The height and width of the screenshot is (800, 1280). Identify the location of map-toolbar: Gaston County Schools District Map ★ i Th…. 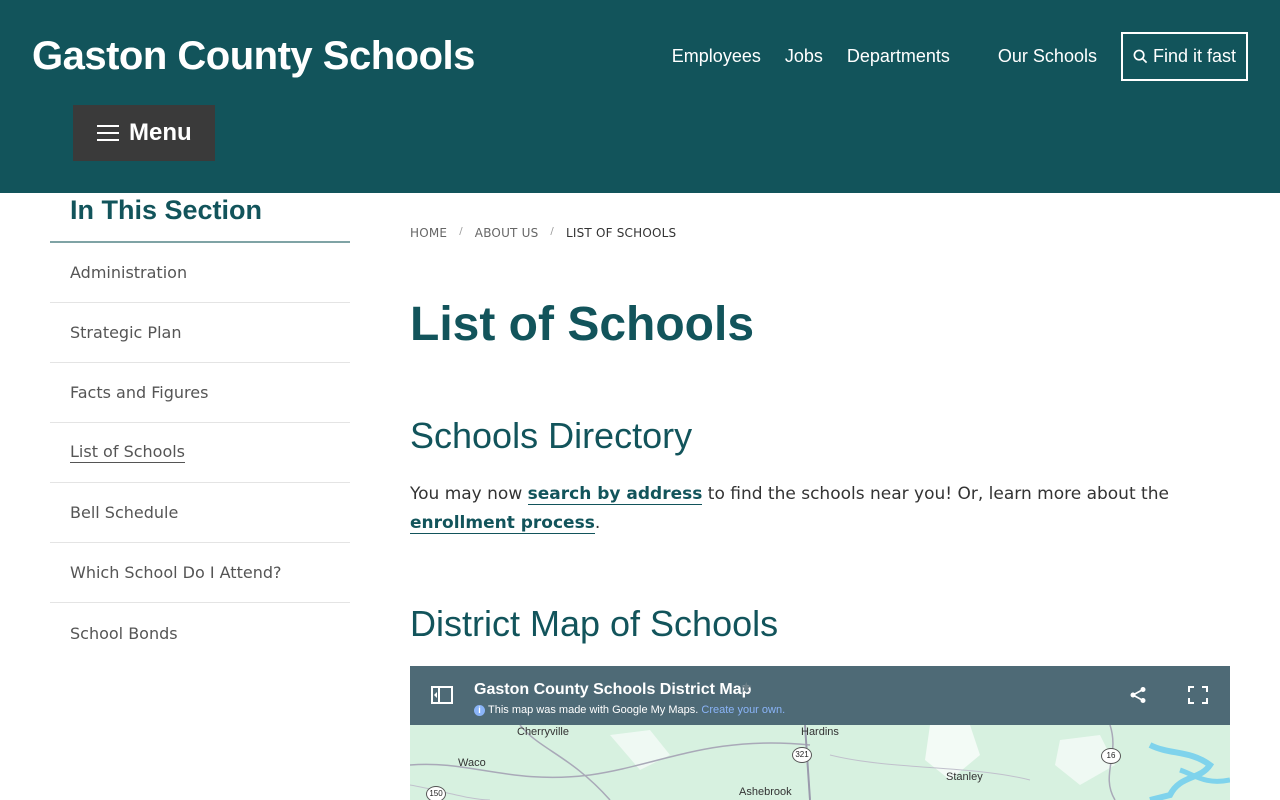
(820, 695).